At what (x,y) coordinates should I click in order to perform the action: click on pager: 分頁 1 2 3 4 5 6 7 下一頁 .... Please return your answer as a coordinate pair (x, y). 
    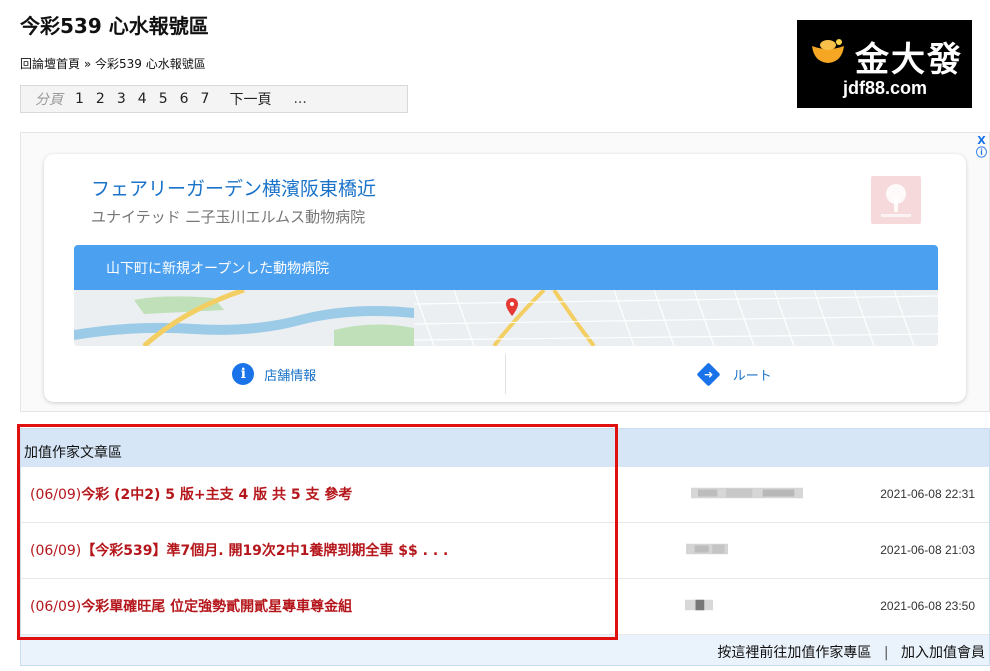
    Looking at the image, I should click on (214, 99).